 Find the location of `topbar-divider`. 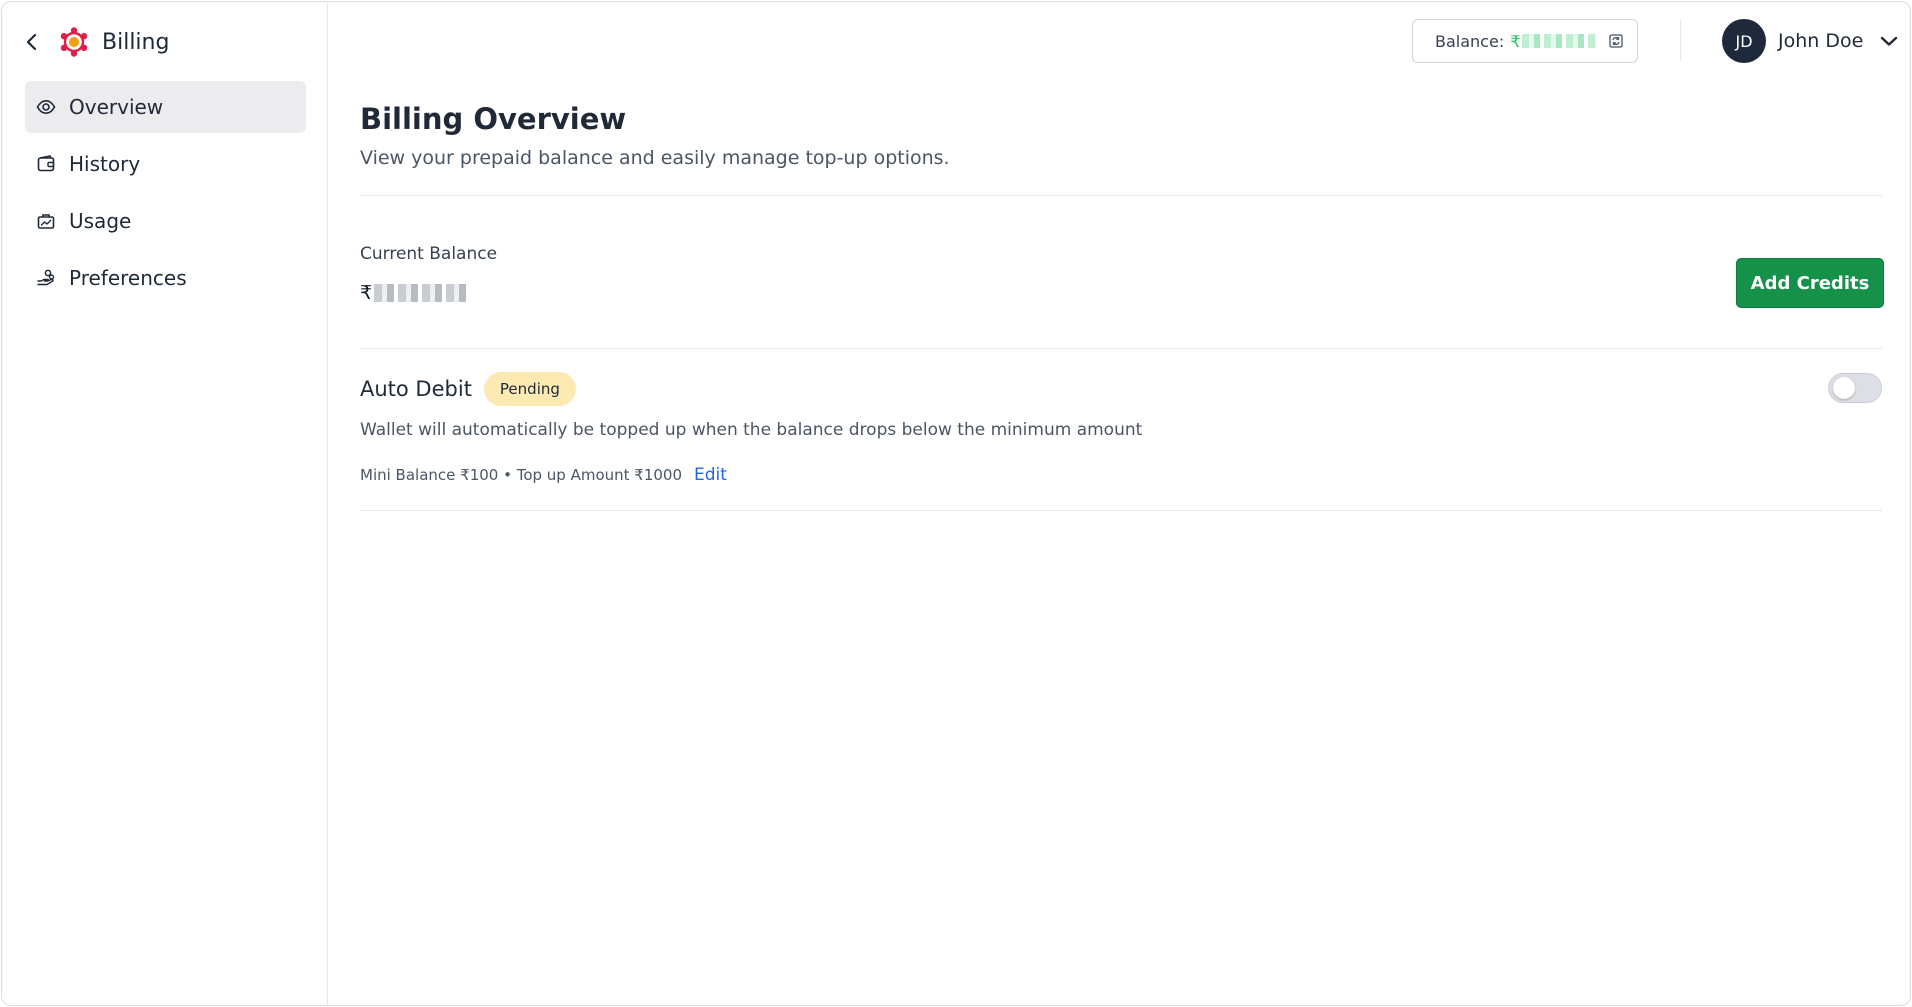

topbar-divider is located at coordinates (1680, 41).